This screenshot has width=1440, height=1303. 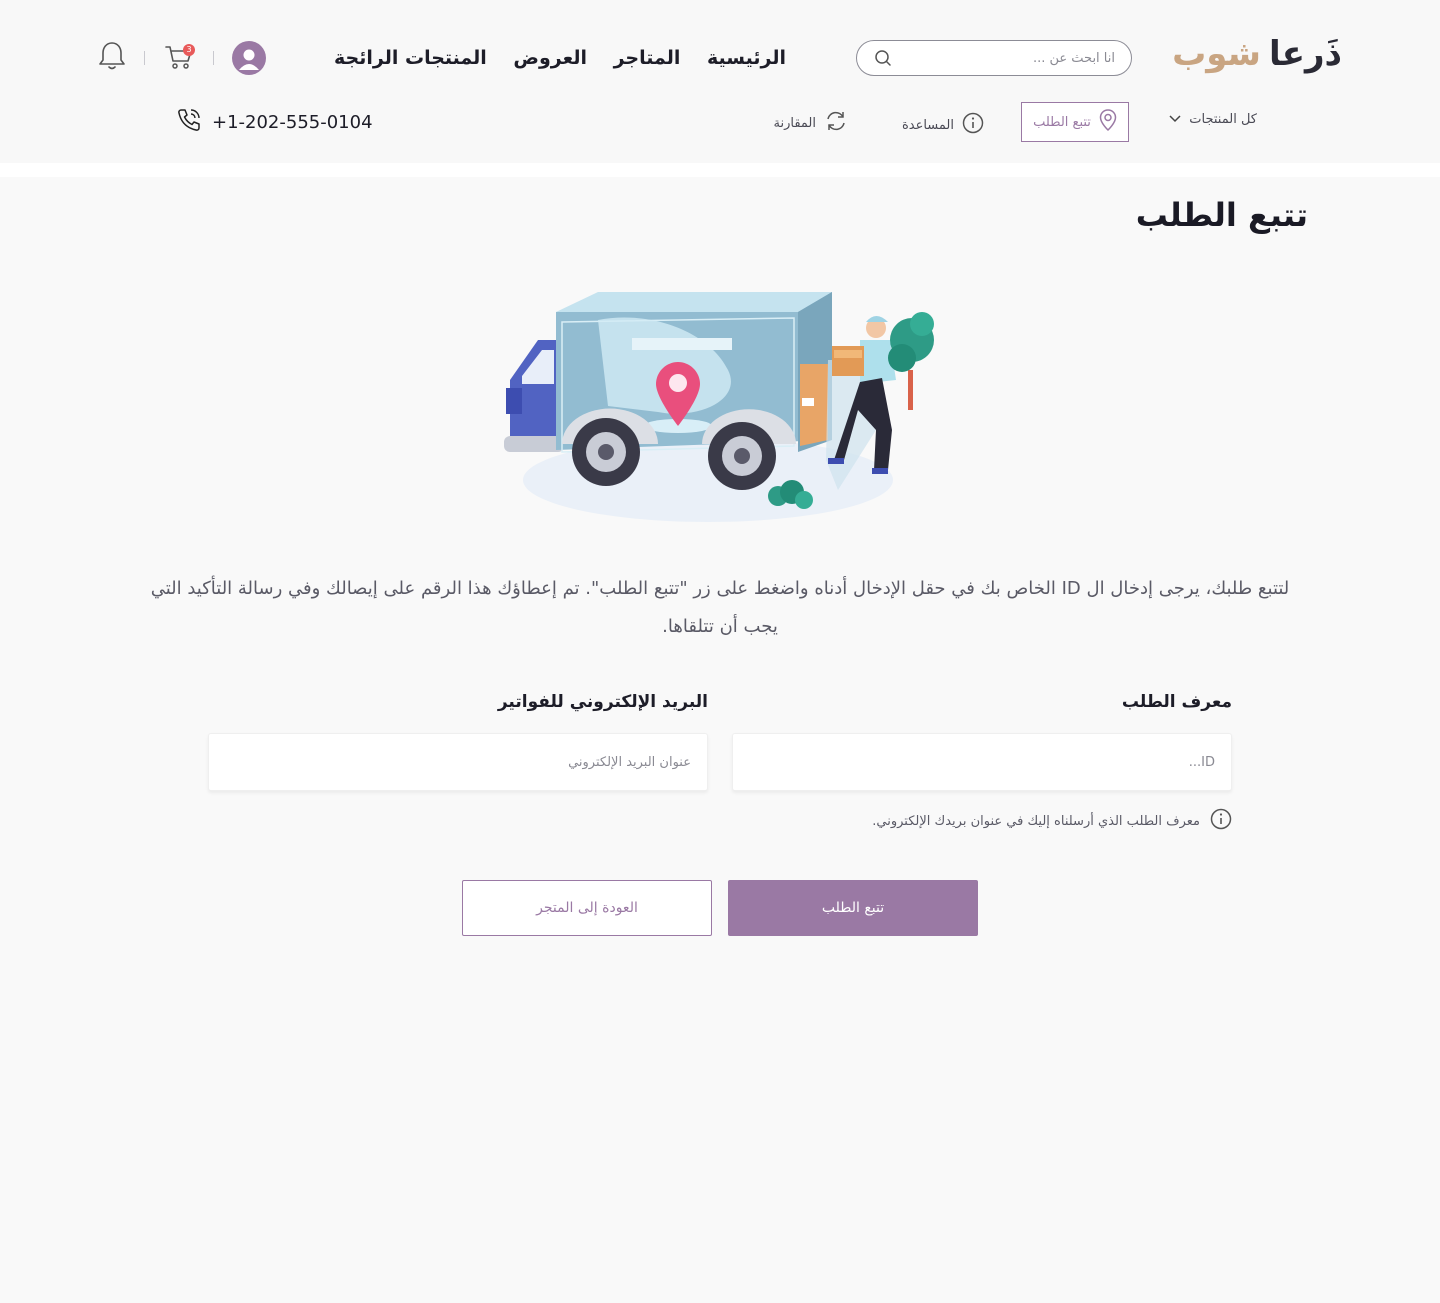 I want to click on all-products-dropdown: كل المنتجات, so click(x=1213, y=119).